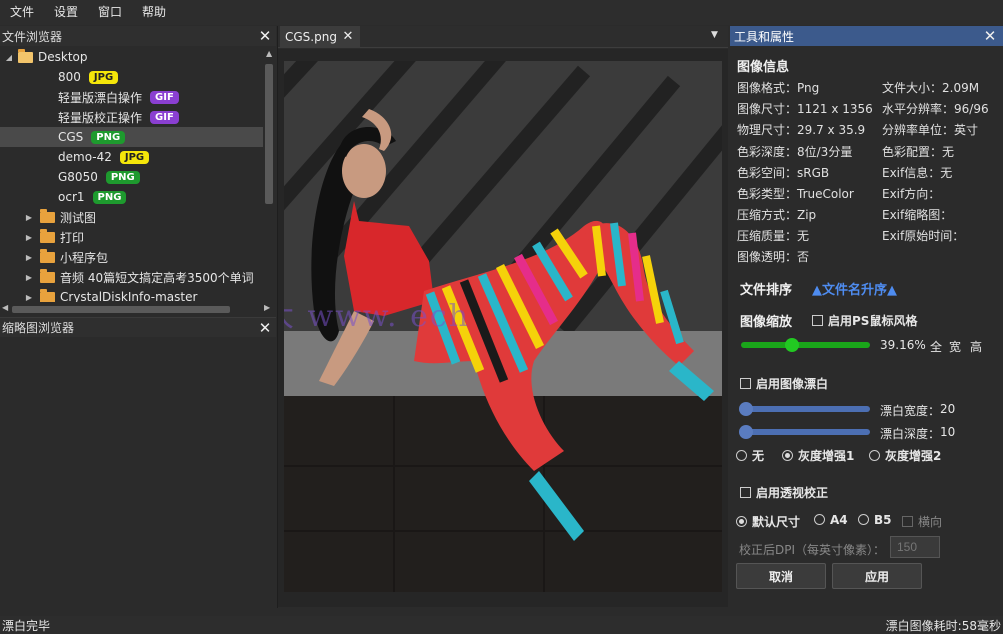 This screenshot has height=634, width=1003. I want to click on file-browser-title: 文件浏览器, so click(32, 36).